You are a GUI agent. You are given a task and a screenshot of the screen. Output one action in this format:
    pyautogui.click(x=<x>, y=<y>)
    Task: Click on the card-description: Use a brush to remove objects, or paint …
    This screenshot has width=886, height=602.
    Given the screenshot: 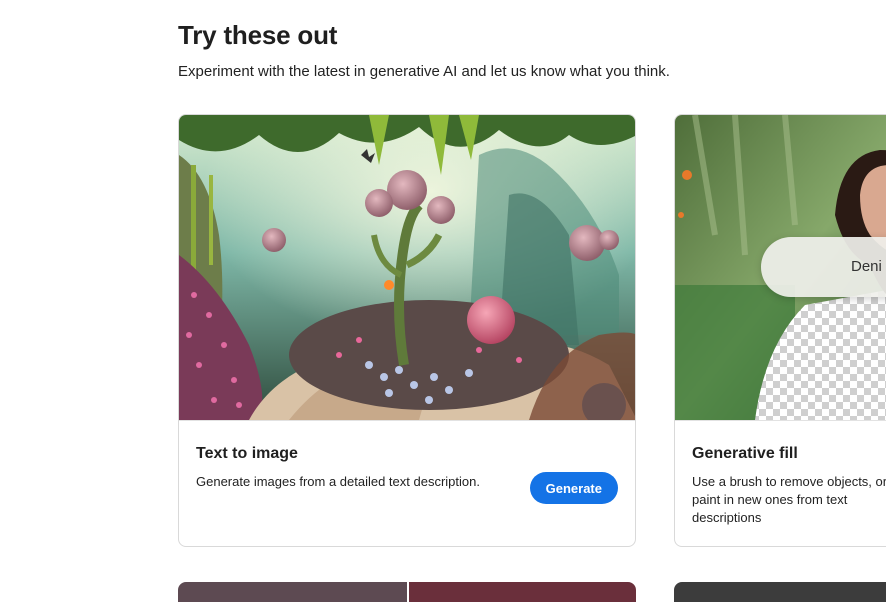 What is the action you would take?
    pyautogui.click(x=789, y=499)
    